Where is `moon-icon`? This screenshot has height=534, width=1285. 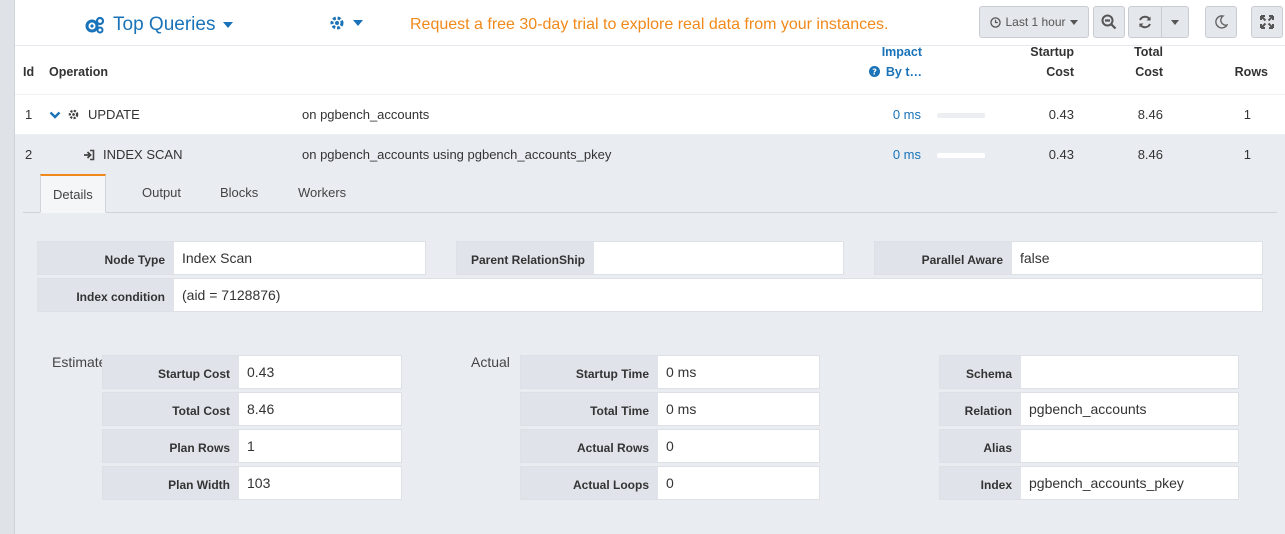
moon-icon is located at coordinates (1221, 22).